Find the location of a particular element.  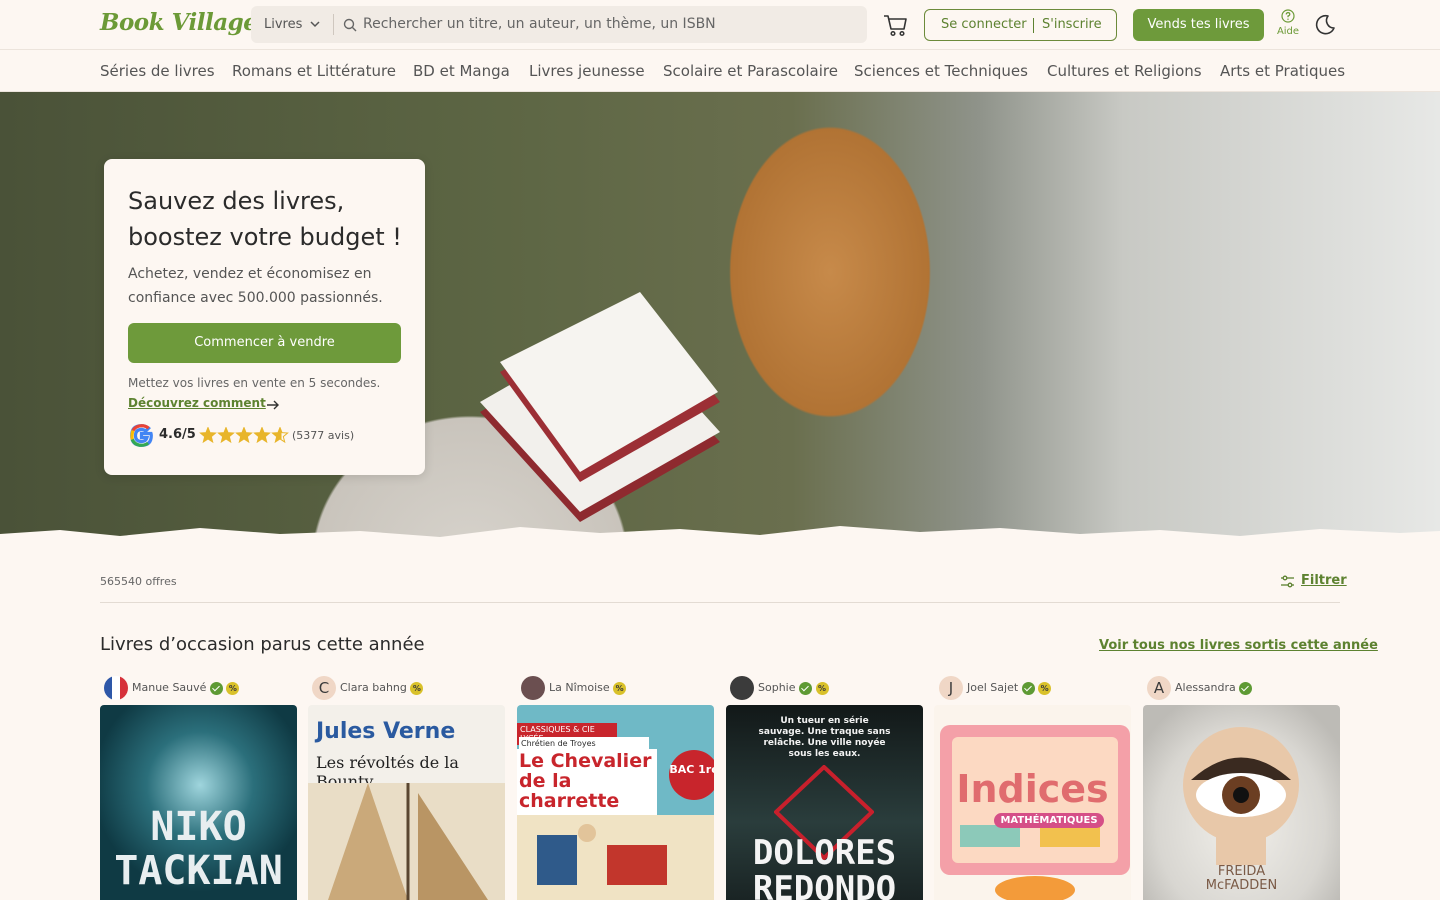

see-all-link: Voir tous nos livres sortis cette année is located at coordinates (1238, 645).